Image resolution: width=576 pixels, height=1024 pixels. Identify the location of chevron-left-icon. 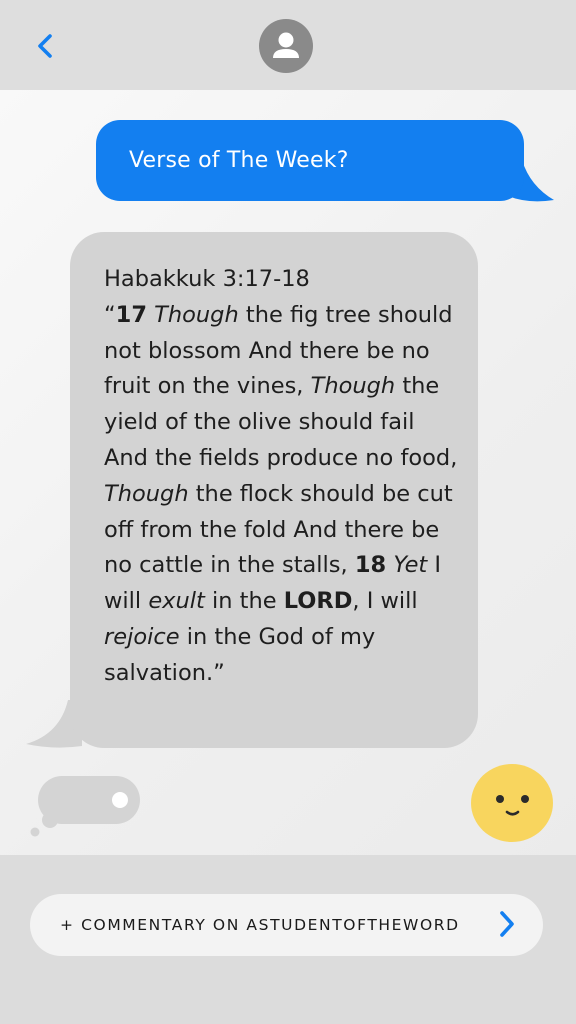
(45, 46).